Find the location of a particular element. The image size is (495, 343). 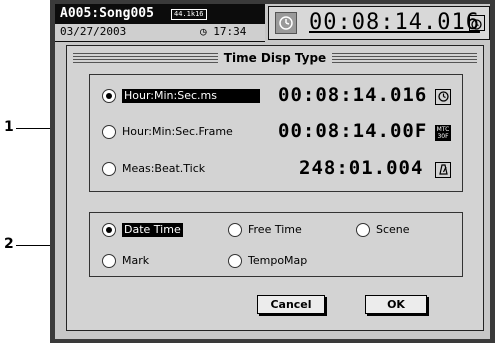

locate-icon is located at coordinates (286, 23).